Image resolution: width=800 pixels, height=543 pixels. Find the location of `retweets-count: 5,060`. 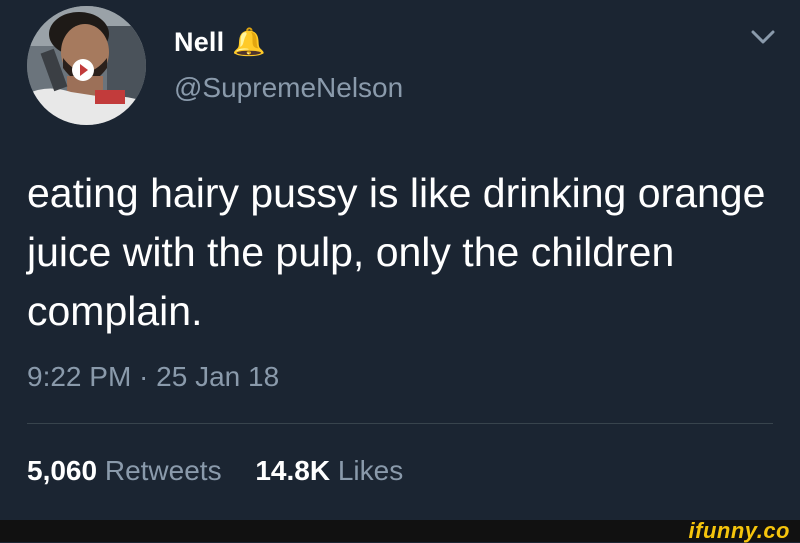

retweets-count: 5,060 is located at coordinates (62, 470).